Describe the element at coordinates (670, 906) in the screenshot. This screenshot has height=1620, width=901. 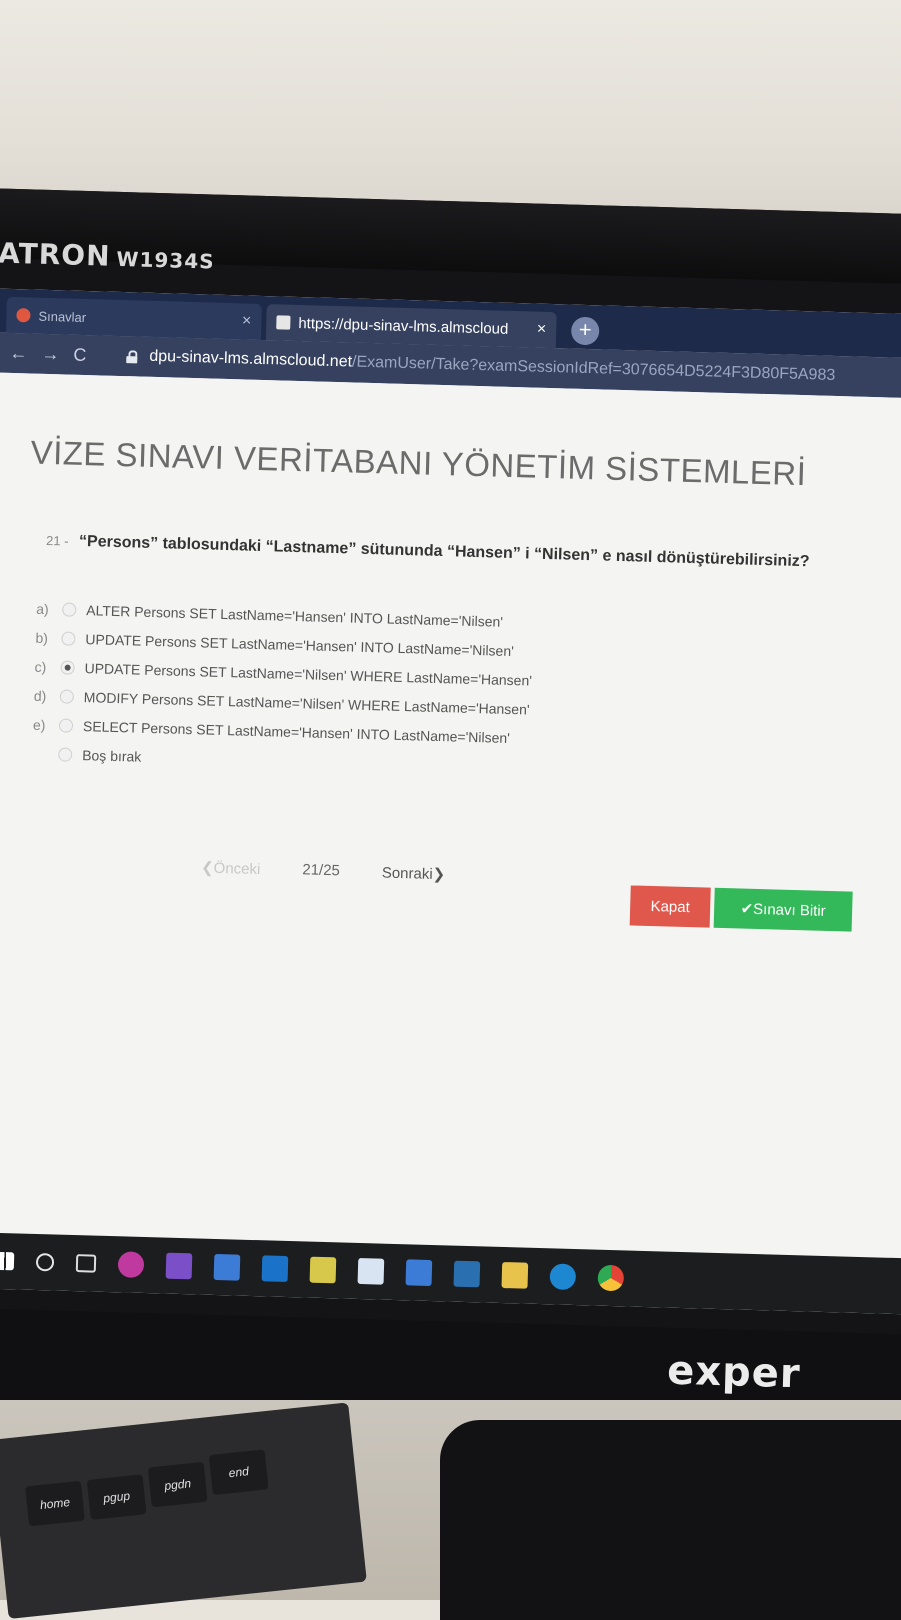
I see `close-button: Kapat` at that location.